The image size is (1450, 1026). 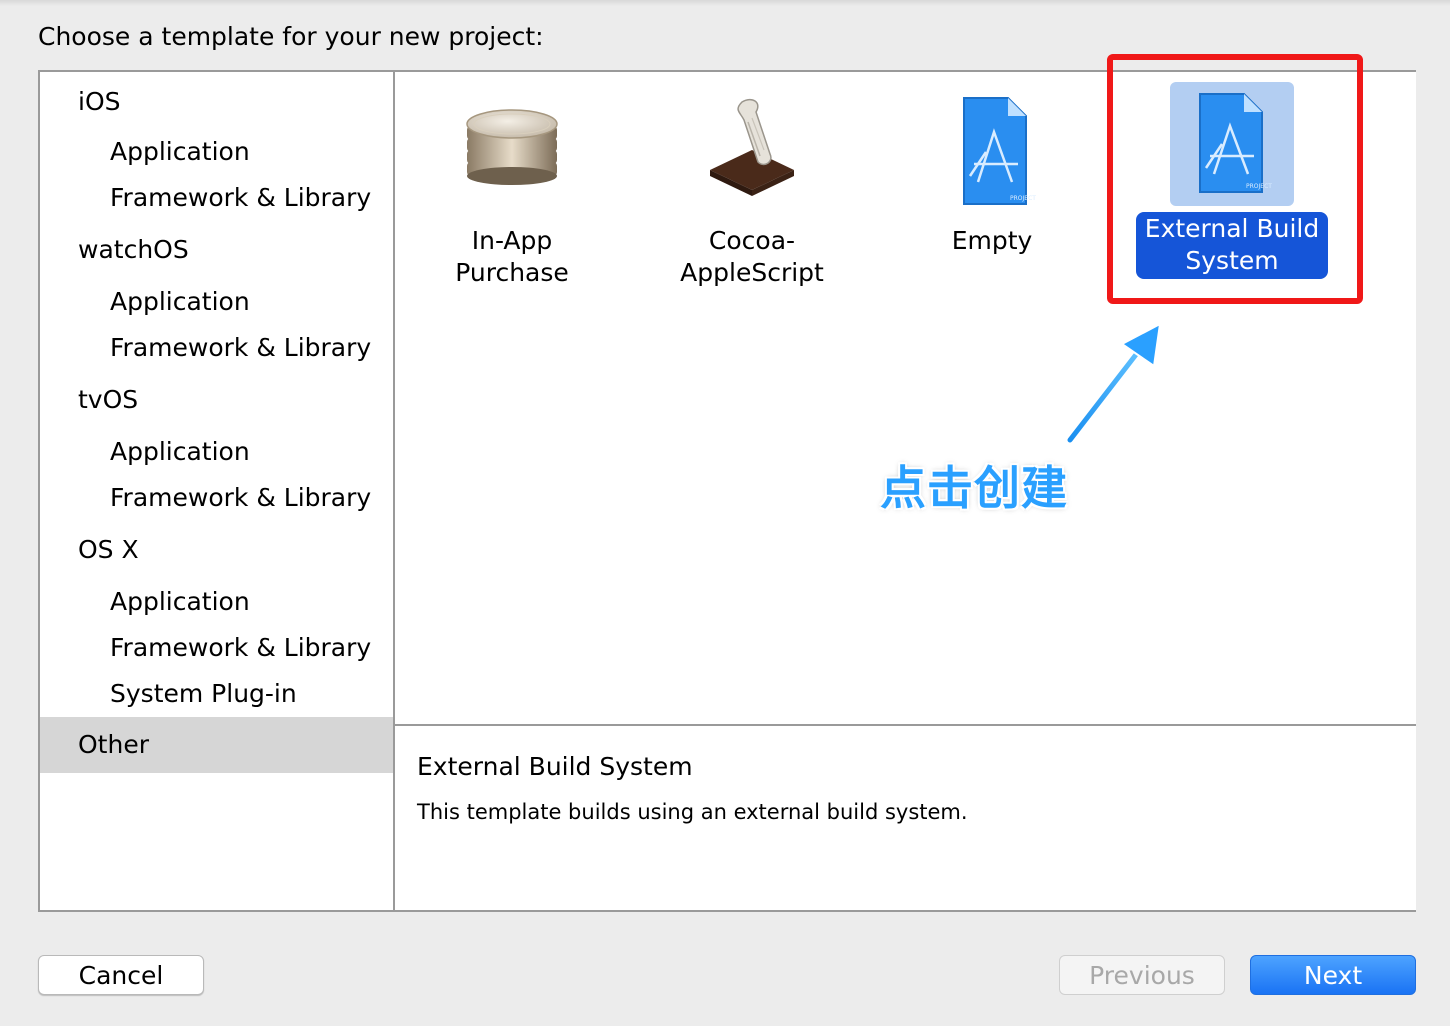 I want to click on highlight-box, so click(x=1235, y=179).